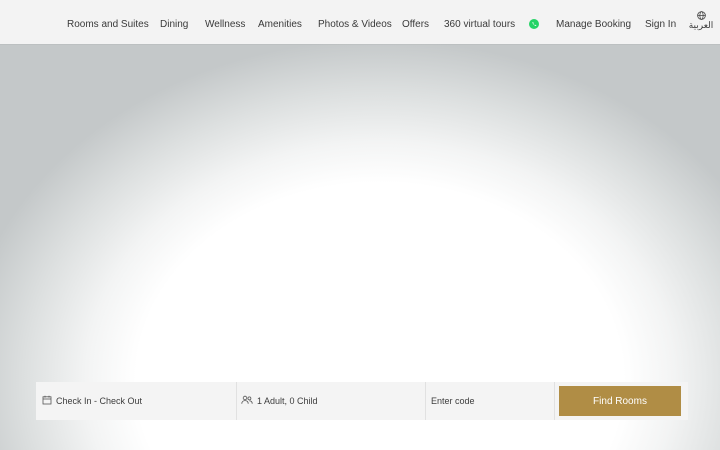 This screenshot has width=720, height=450. I want to click on promo-code-input, so click(491, 401).